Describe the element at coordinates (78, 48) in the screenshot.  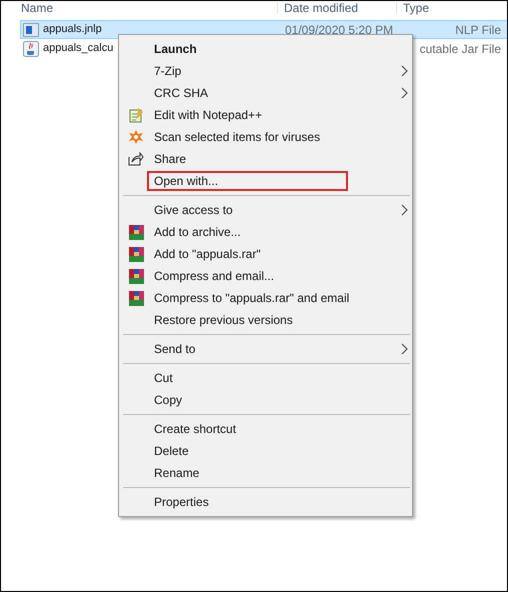
I see `file-name: appuals_calcu` at that location.